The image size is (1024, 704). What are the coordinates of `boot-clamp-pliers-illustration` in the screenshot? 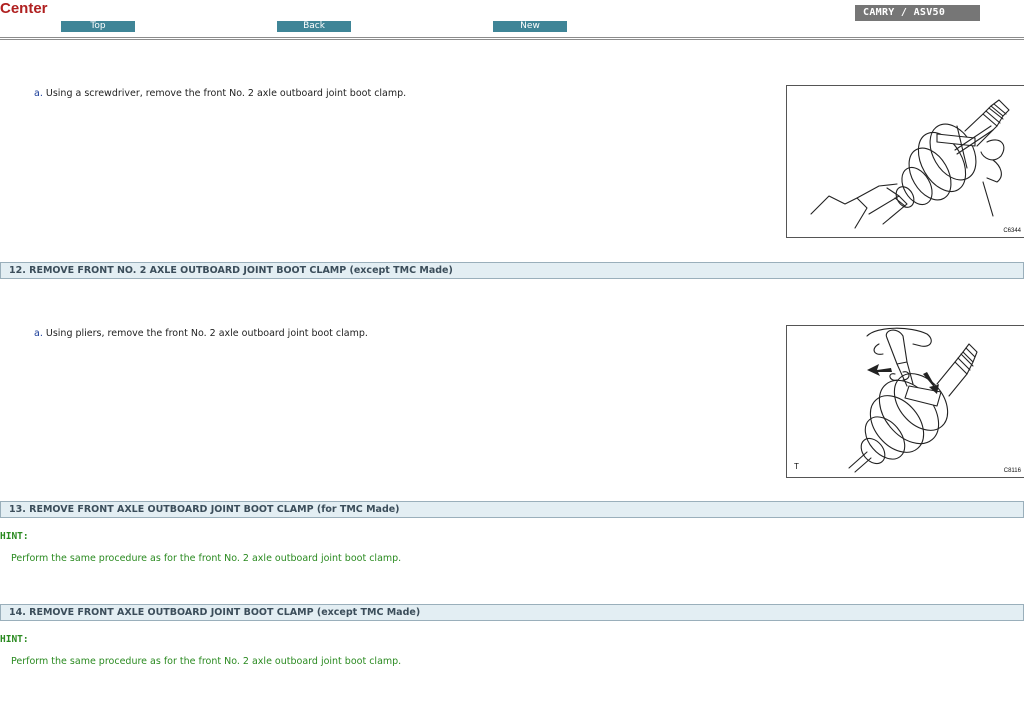 It's located at (913, 400).